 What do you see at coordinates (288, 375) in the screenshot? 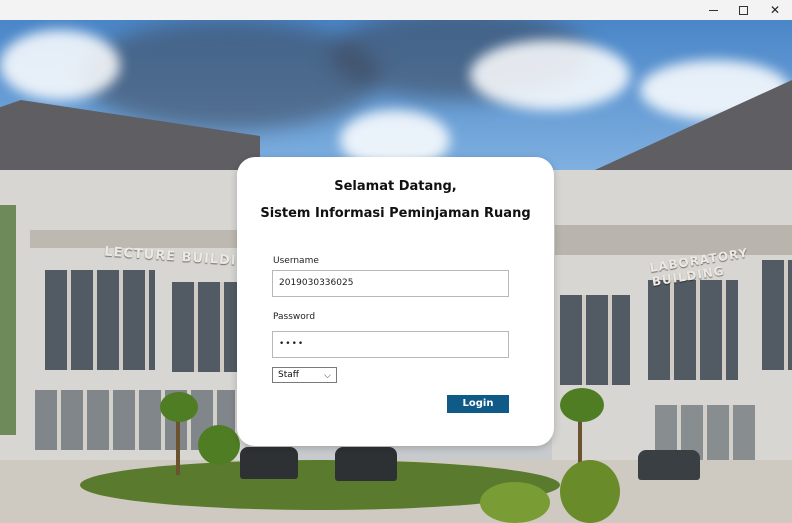
I see `role-select-value: Staff` at bounding box center [288, 375].